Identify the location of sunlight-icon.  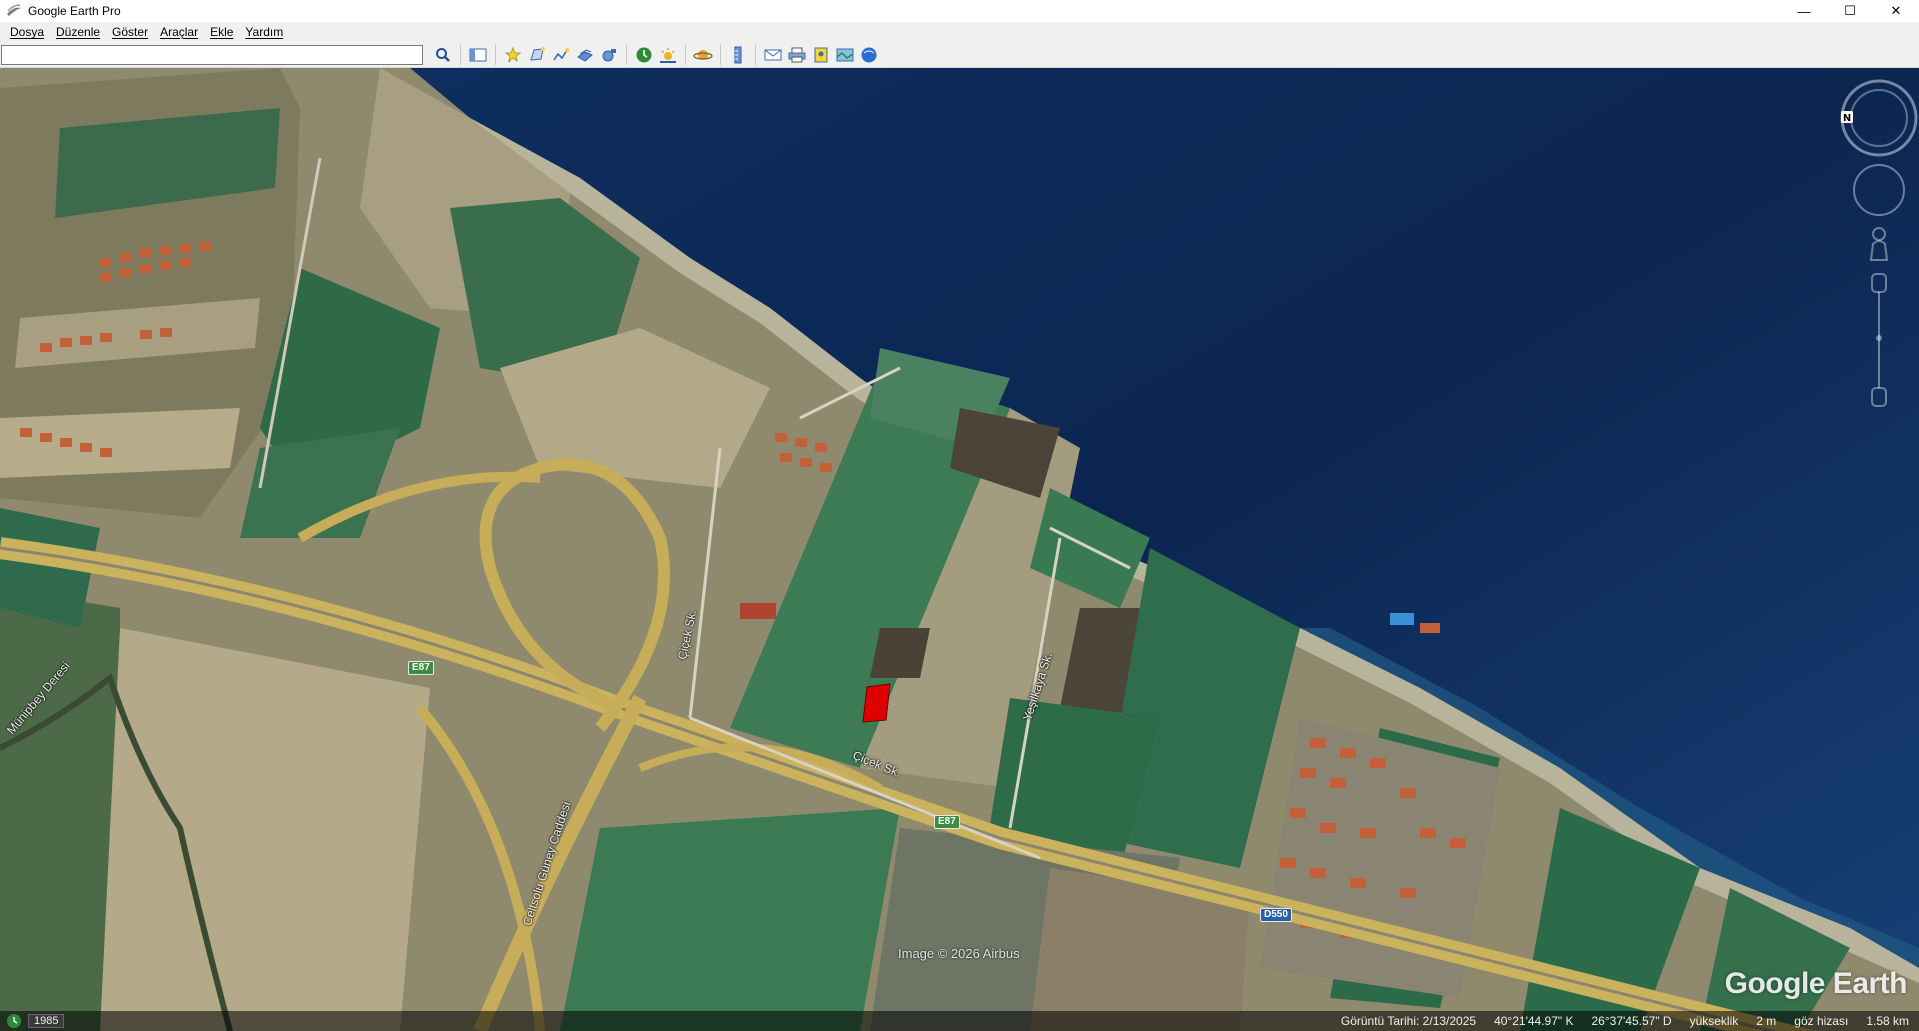
(668, 55).